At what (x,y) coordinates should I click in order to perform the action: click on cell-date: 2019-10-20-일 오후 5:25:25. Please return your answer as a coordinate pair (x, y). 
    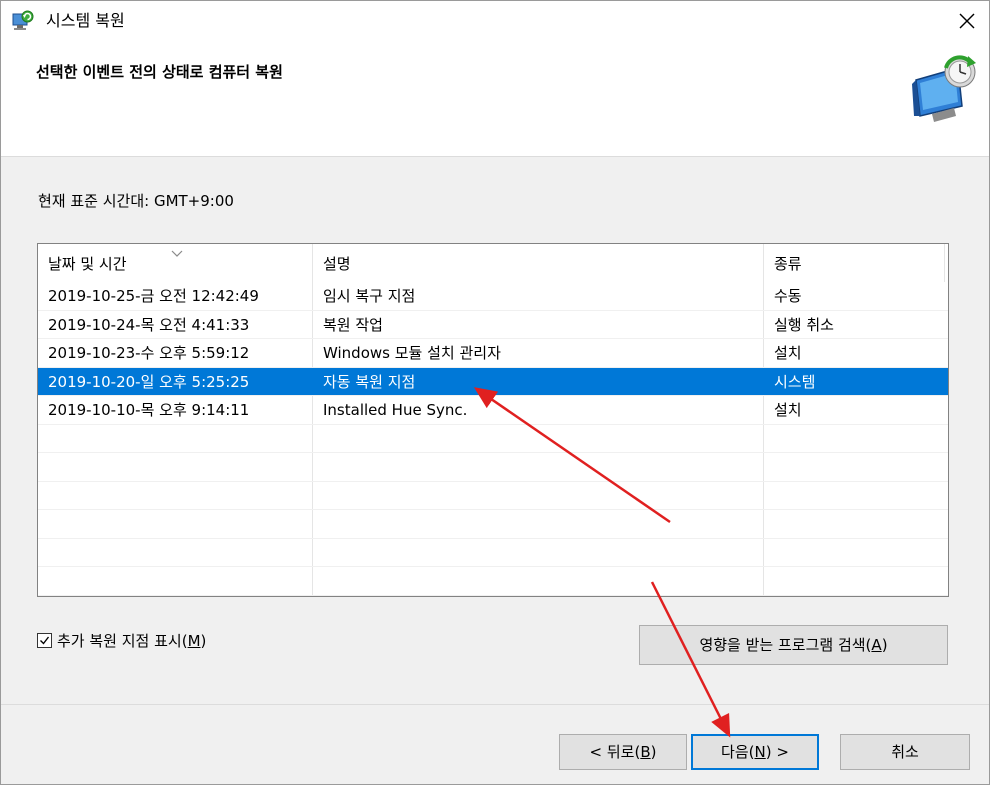
    Looking at the image, I should click on (175, 381).